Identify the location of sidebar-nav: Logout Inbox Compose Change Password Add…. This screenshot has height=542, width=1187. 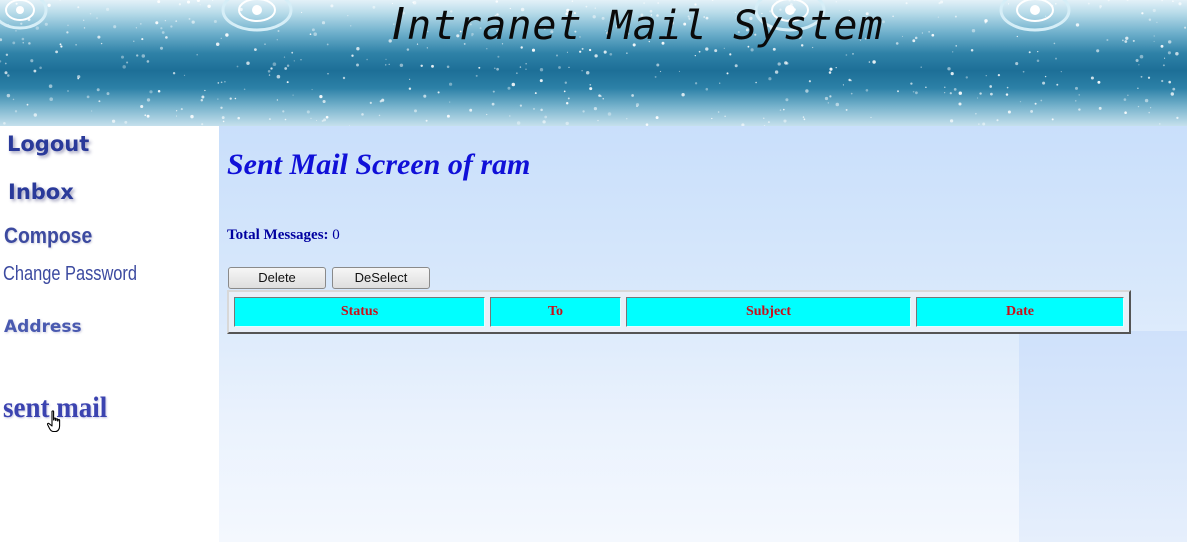
(109, 334).